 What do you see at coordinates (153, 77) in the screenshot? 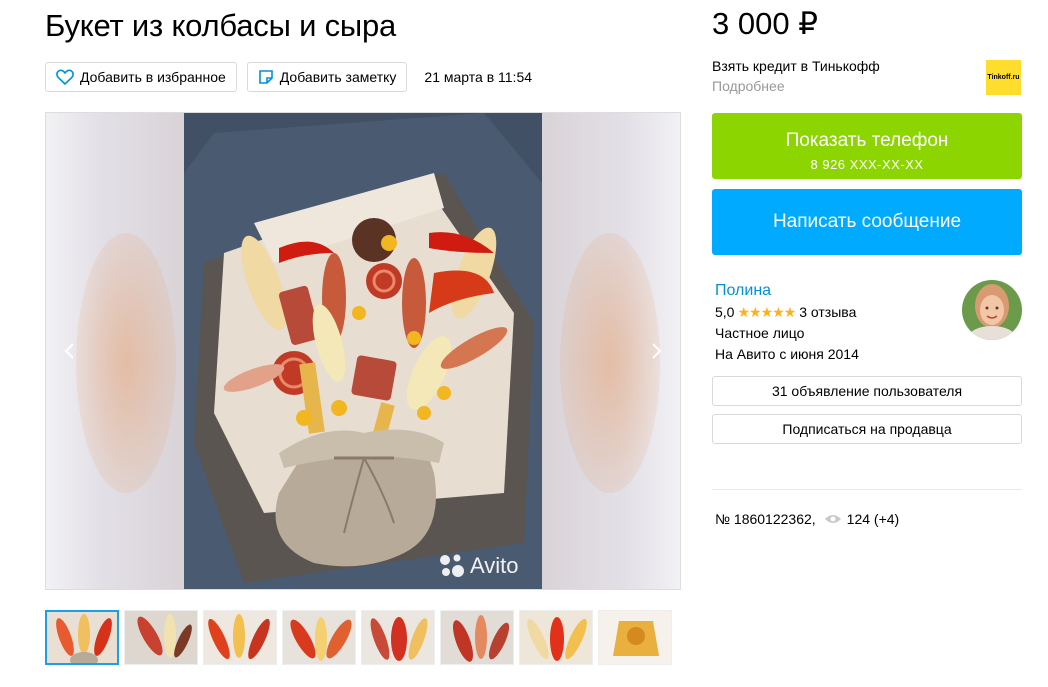
I see `add-to-favorites-label: Добавить в избранное` at bounding box center [153, 77].